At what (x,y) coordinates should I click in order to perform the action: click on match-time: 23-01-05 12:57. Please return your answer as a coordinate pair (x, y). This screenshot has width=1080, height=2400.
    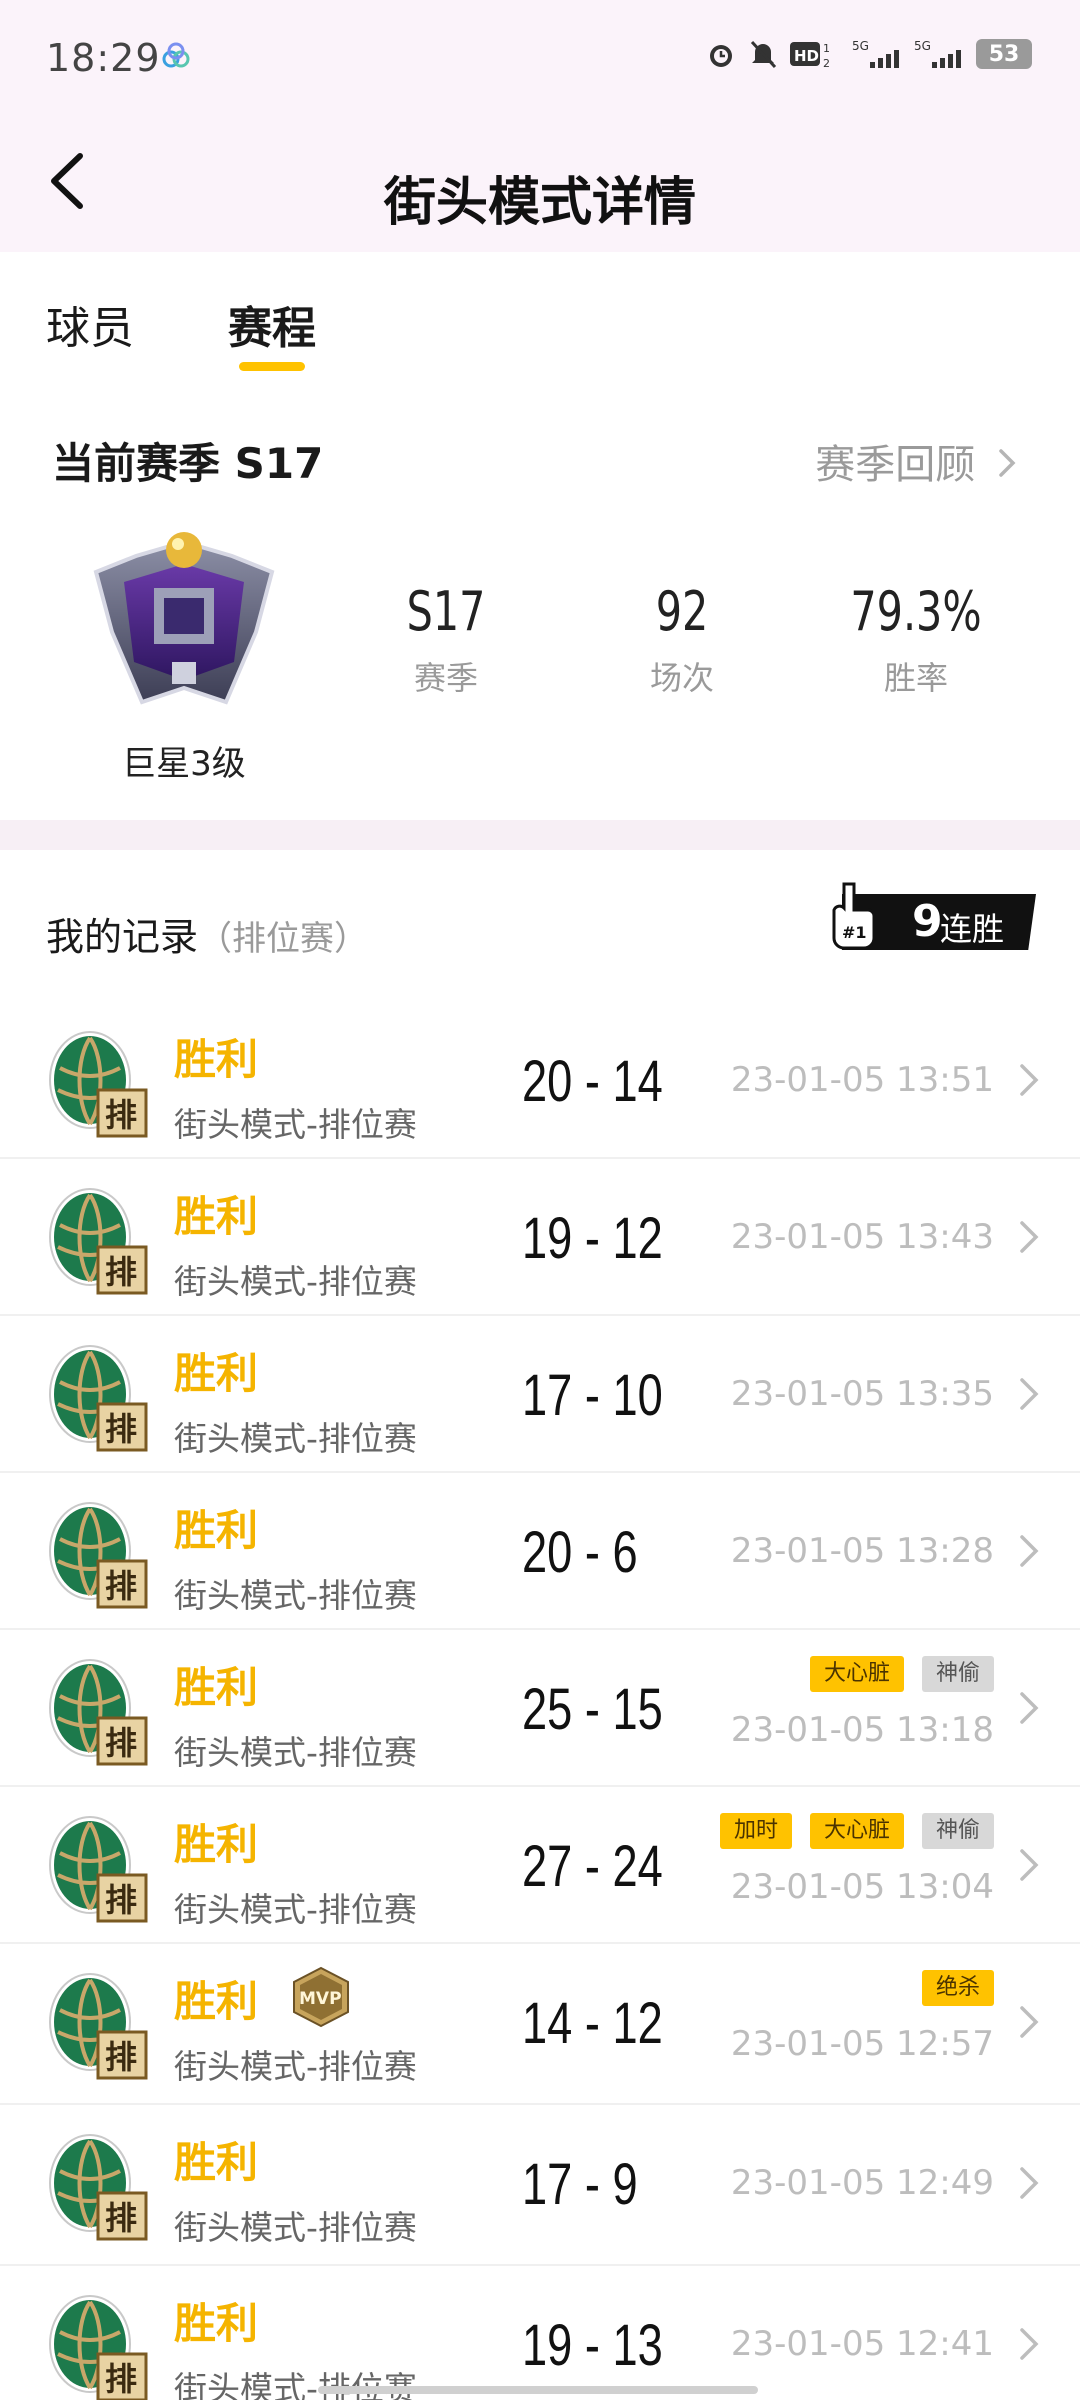
    Looking at the image, I should click on (862, 2044).